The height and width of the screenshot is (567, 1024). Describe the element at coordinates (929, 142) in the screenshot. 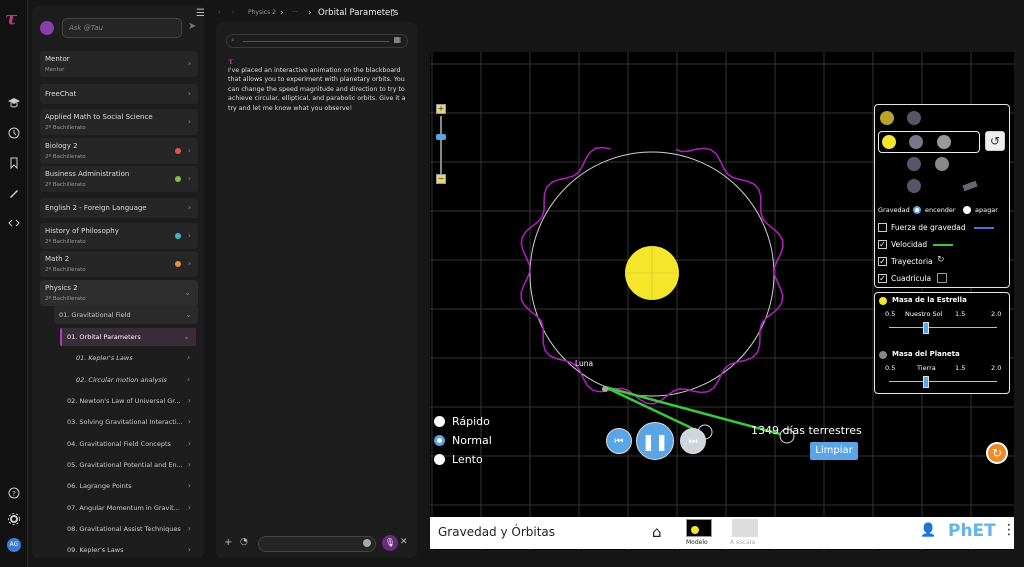

I see `preset-selected` at that location.